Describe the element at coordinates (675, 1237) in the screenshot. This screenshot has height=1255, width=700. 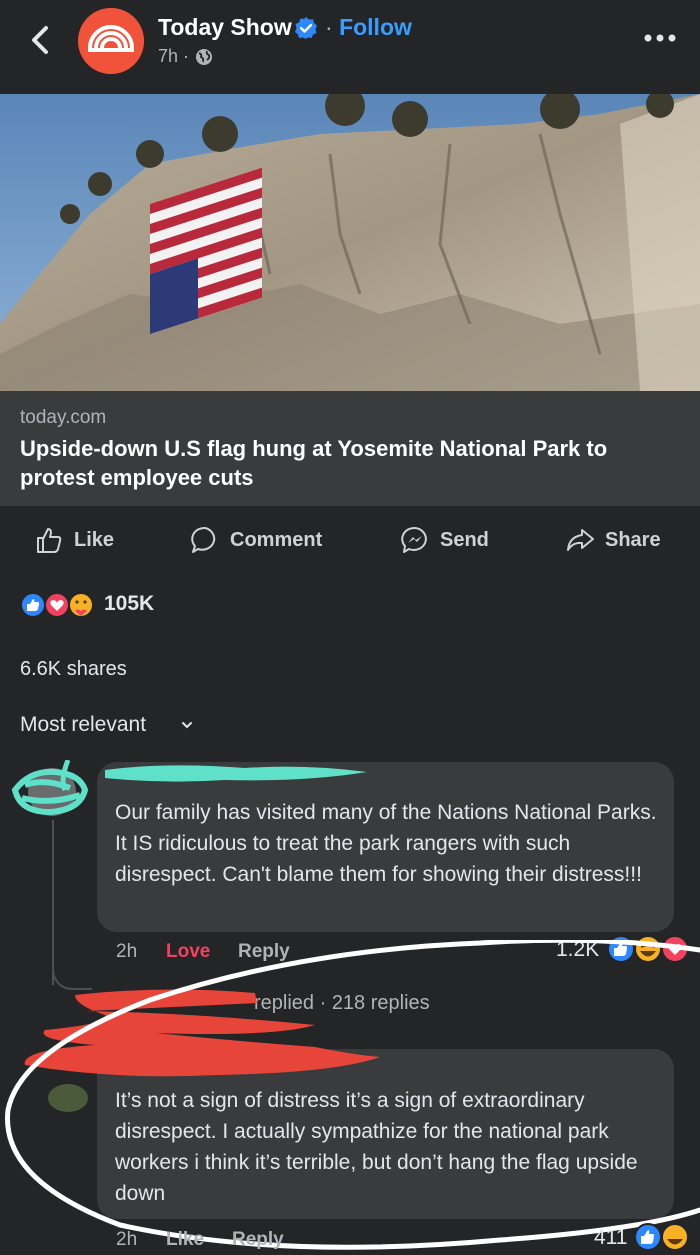
I see `haha-reaction-icon` at that location.